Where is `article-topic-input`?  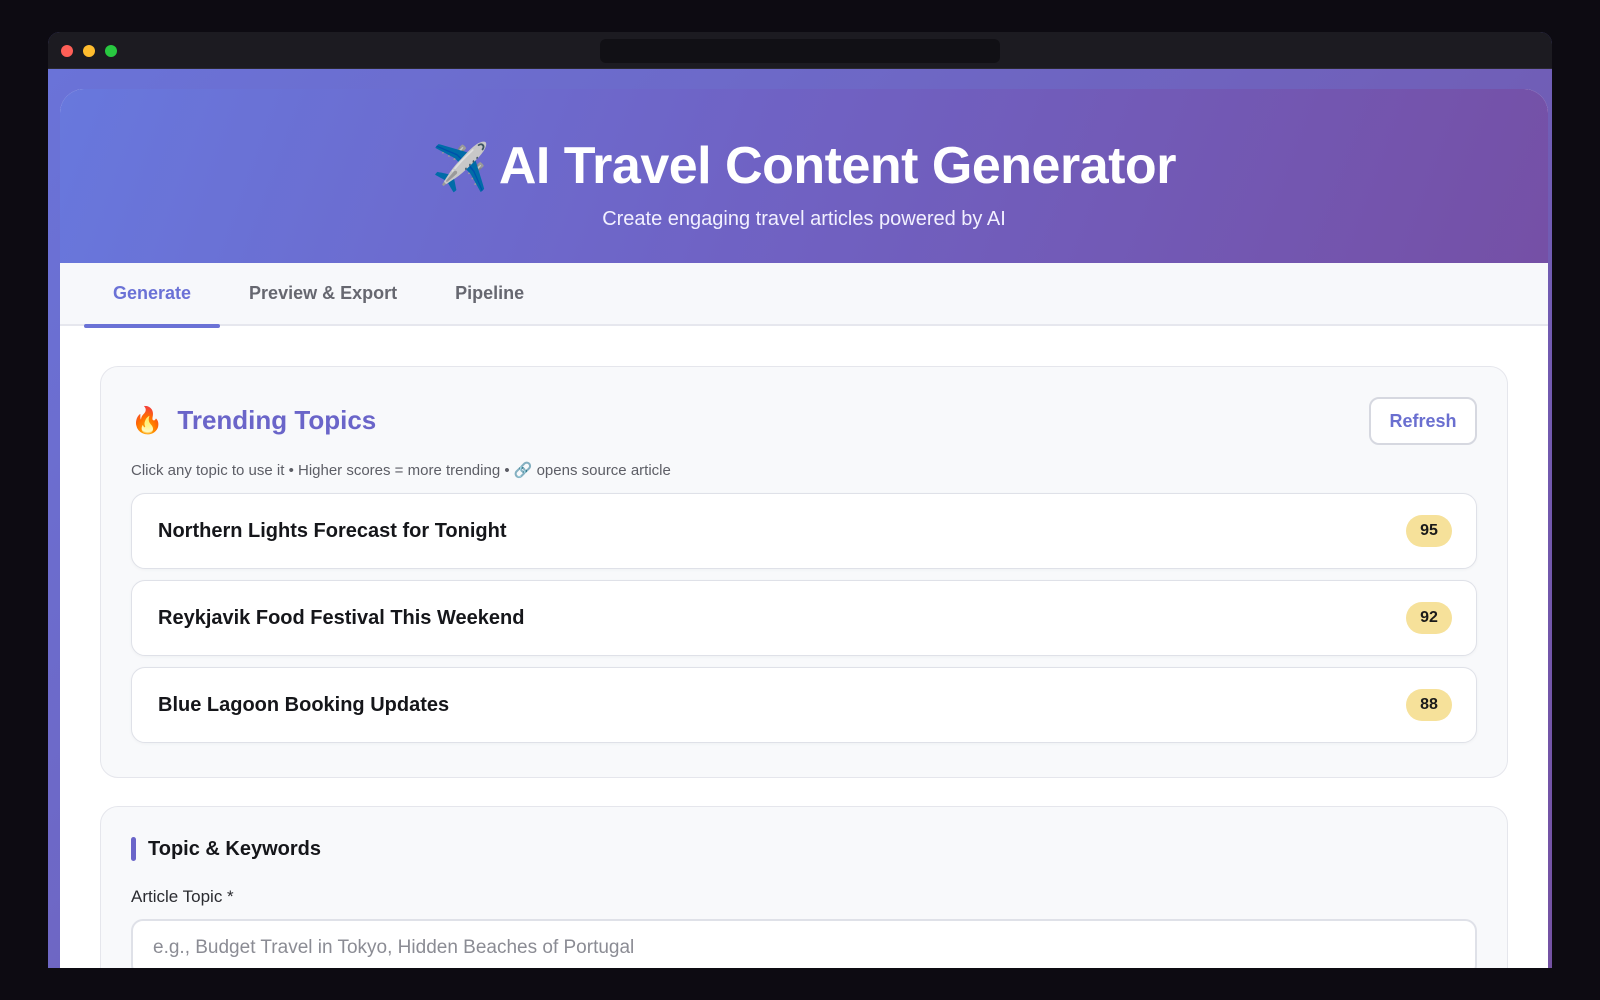 article-topic-input is located at coordinates (804, 943).